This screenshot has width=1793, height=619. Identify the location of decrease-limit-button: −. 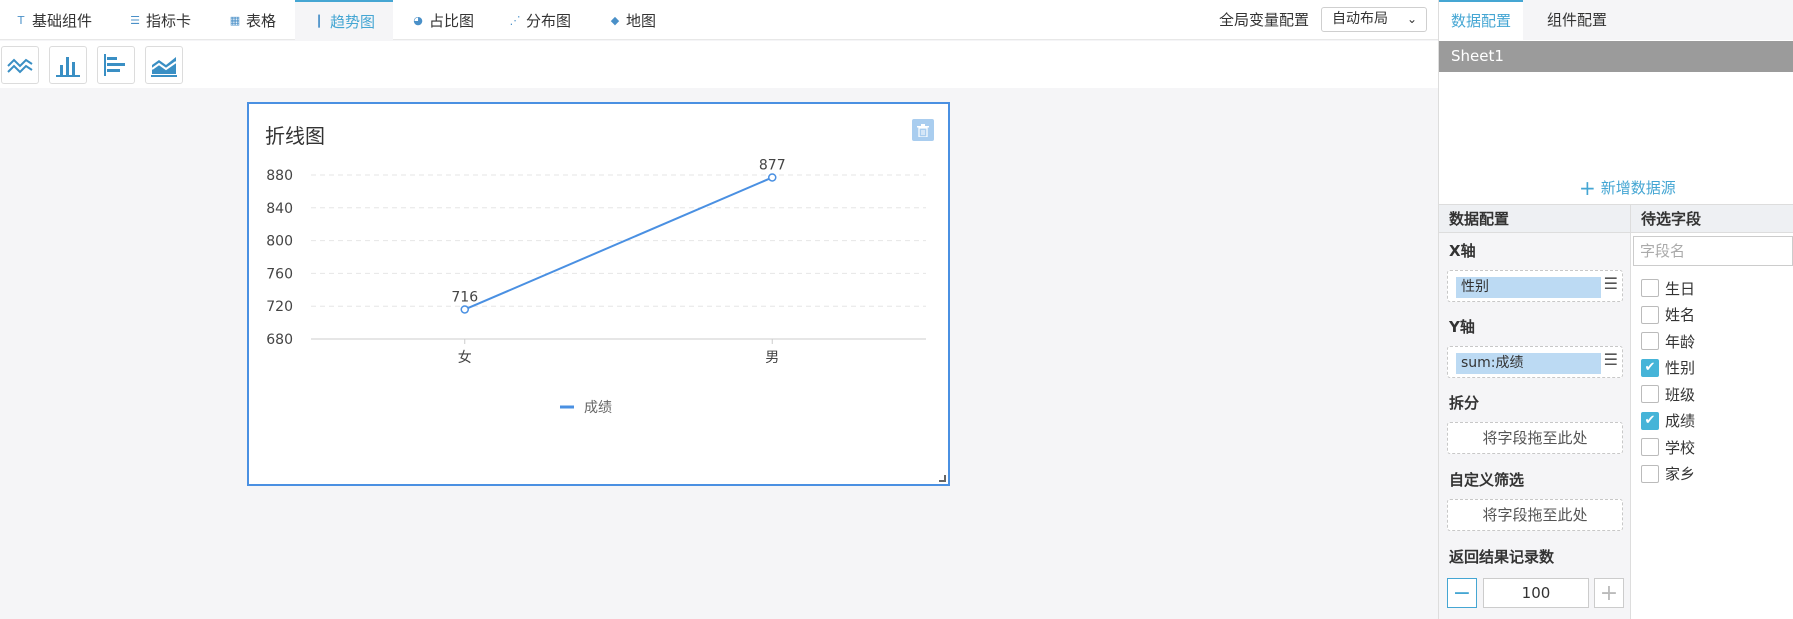
(1462, 593).